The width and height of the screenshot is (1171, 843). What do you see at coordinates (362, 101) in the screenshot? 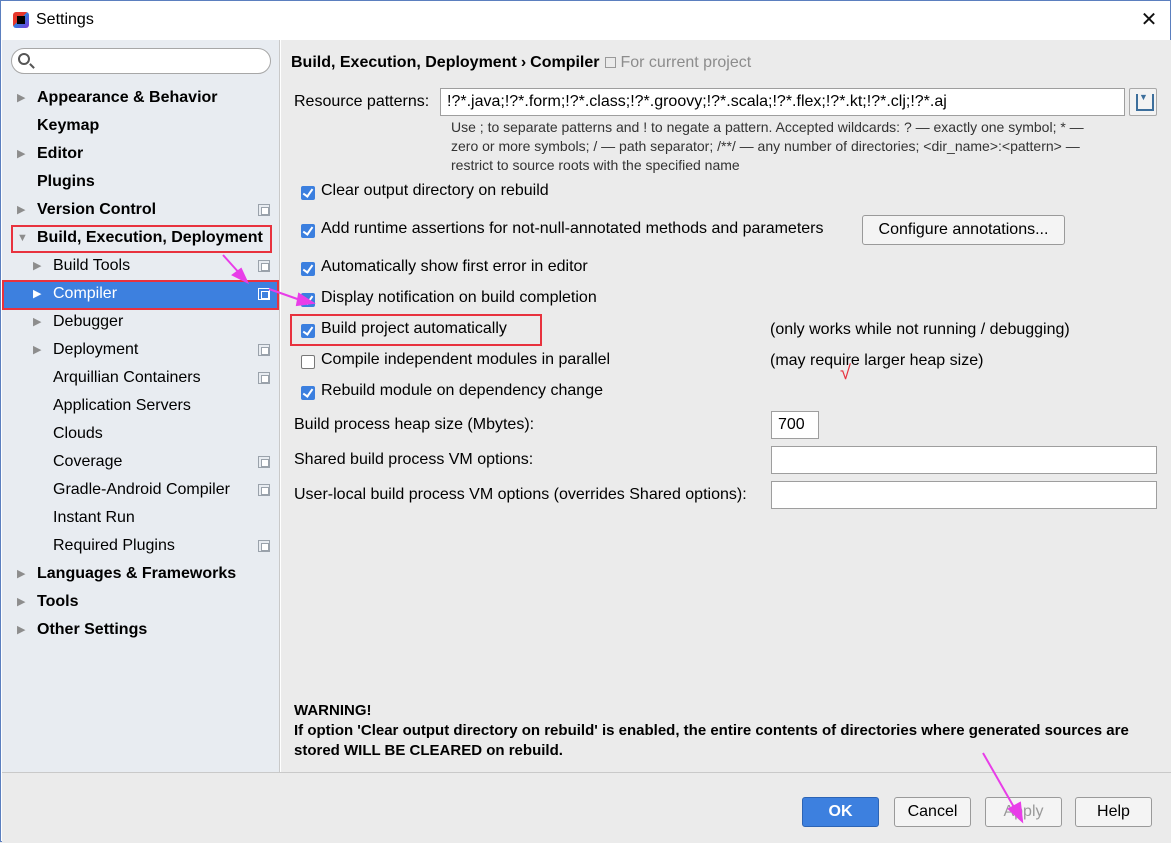
I see `resource-patterns-label: Resource patterns:` at bounding box center [362, 101].